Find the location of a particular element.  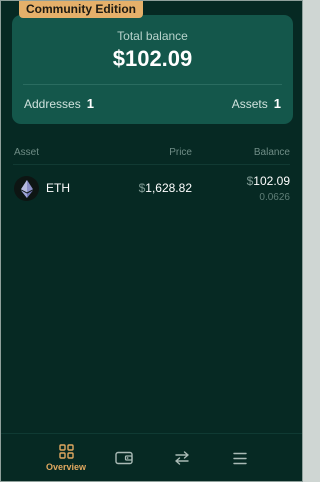

nav-overview: Overview is located at coordinates (66, 457).